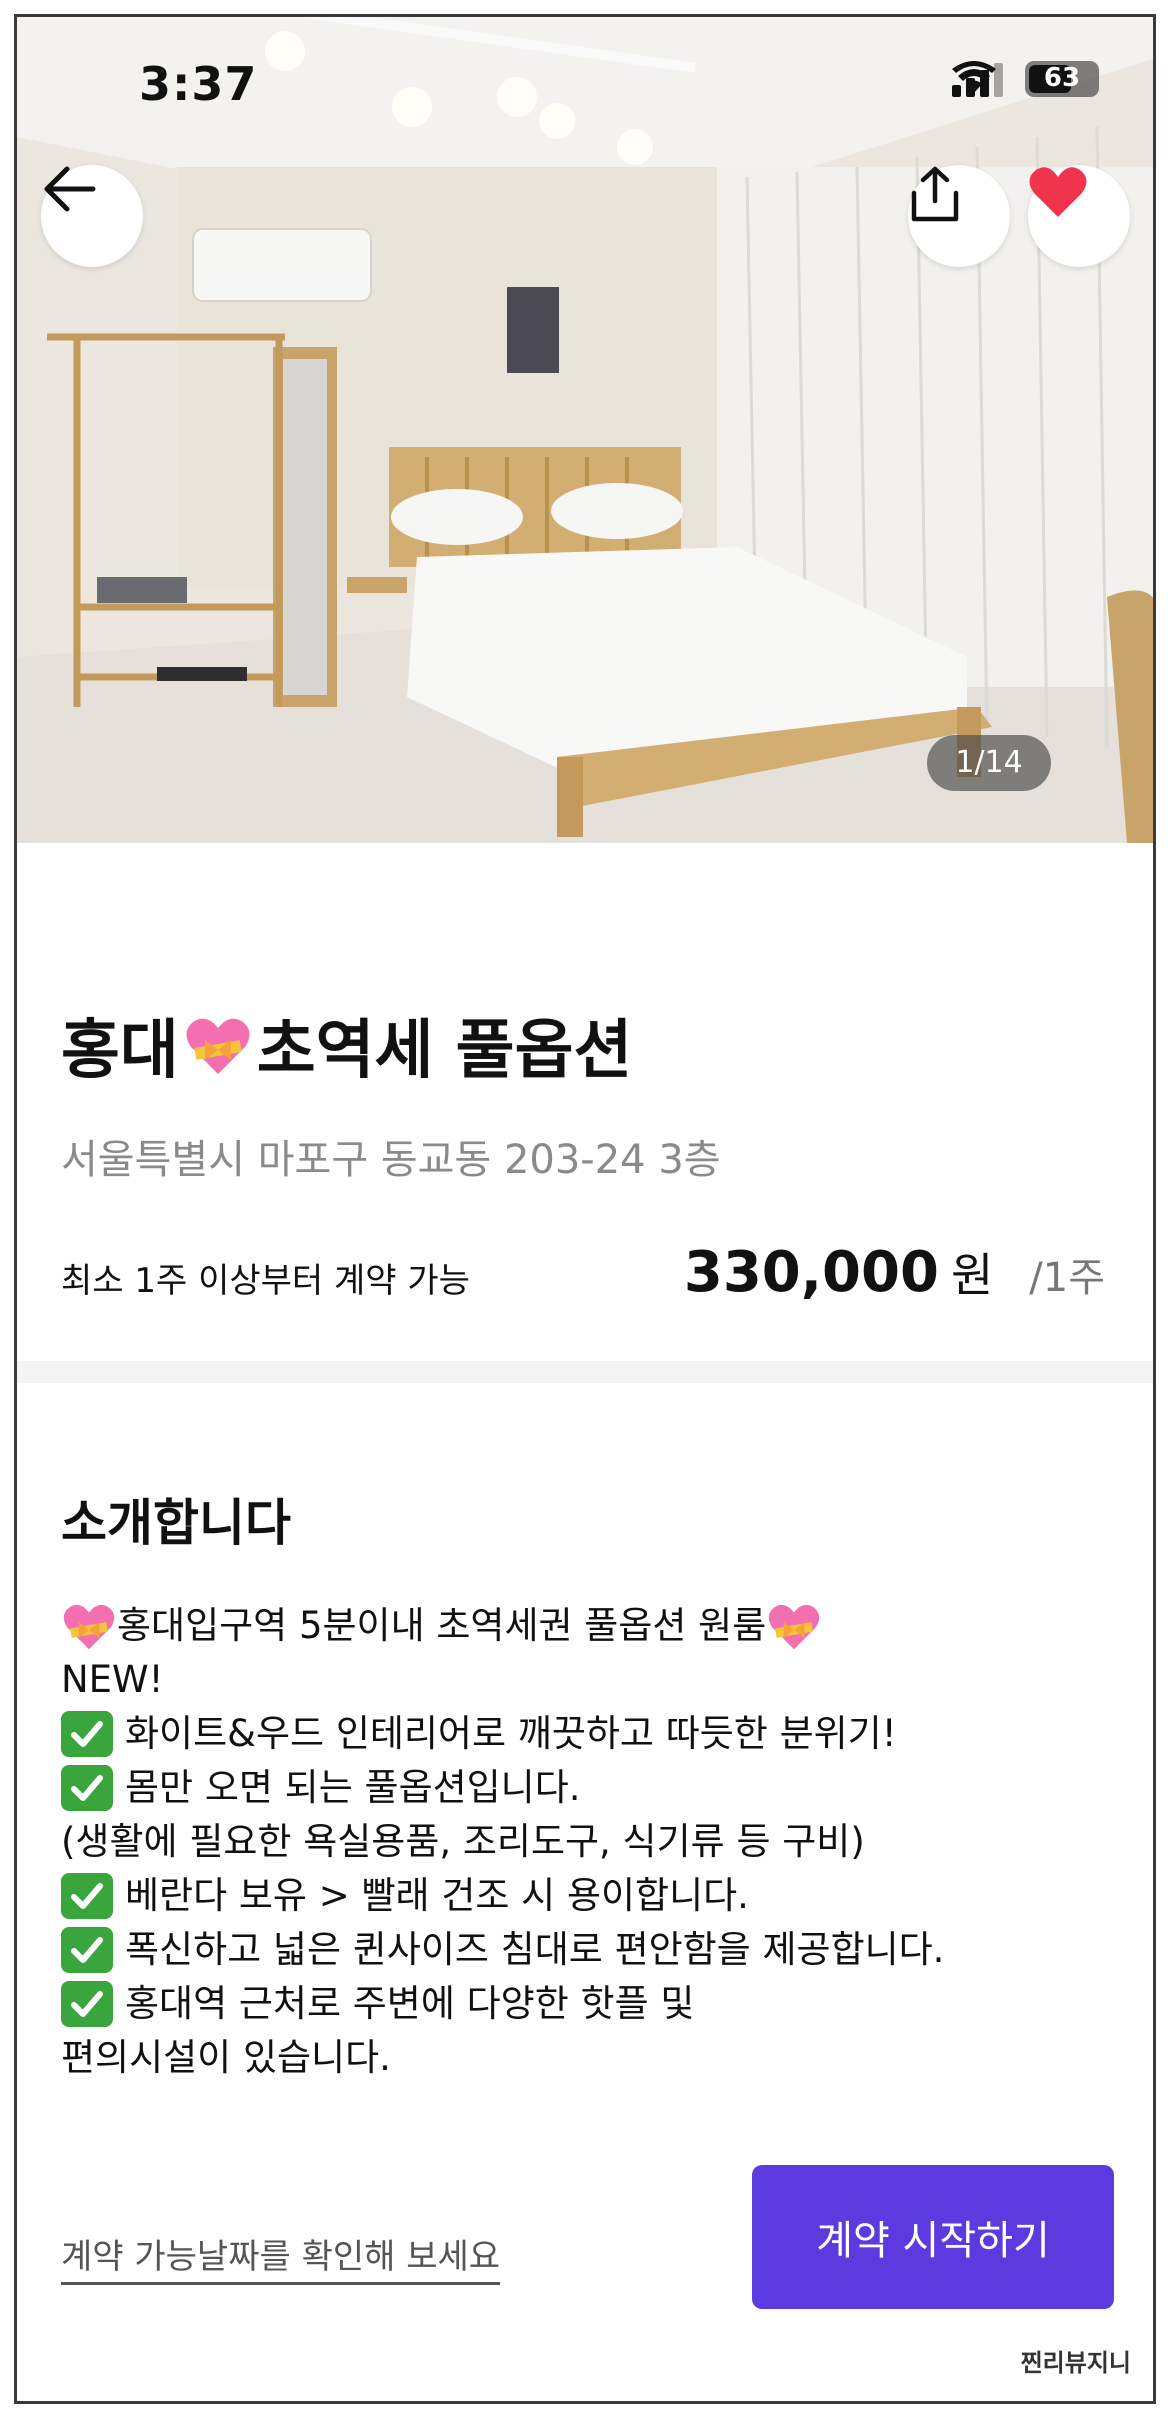 The height and width of the screenshot is (2416, 1170). Describe the element at coordinates (70, 189) in the screenshot. I see `arrow-left-icon` at that location.